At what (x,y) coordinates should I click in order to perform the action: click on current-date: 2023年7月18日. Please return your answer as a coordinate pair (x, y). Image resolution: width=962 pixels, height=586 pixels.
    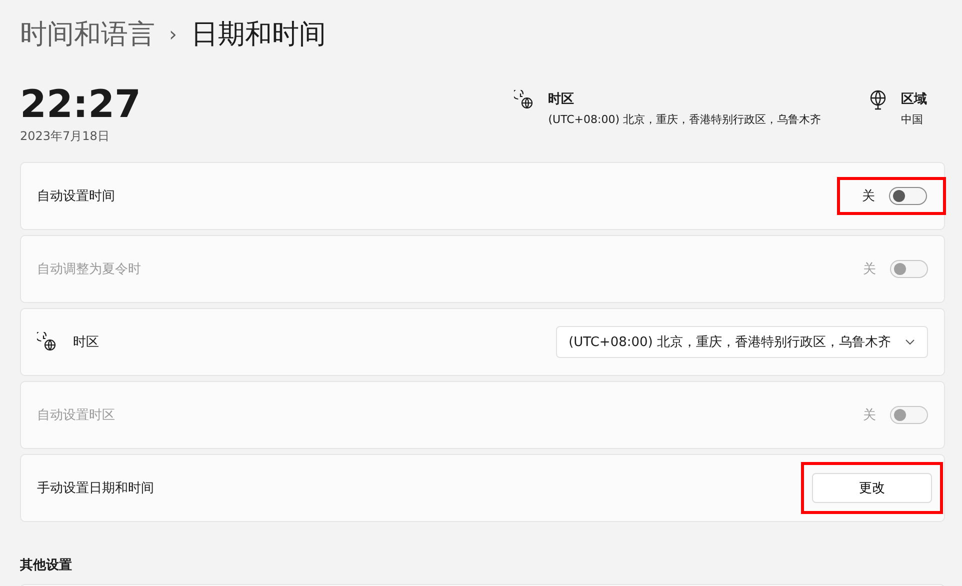
    Looking at the image, I should click on (65, 136).